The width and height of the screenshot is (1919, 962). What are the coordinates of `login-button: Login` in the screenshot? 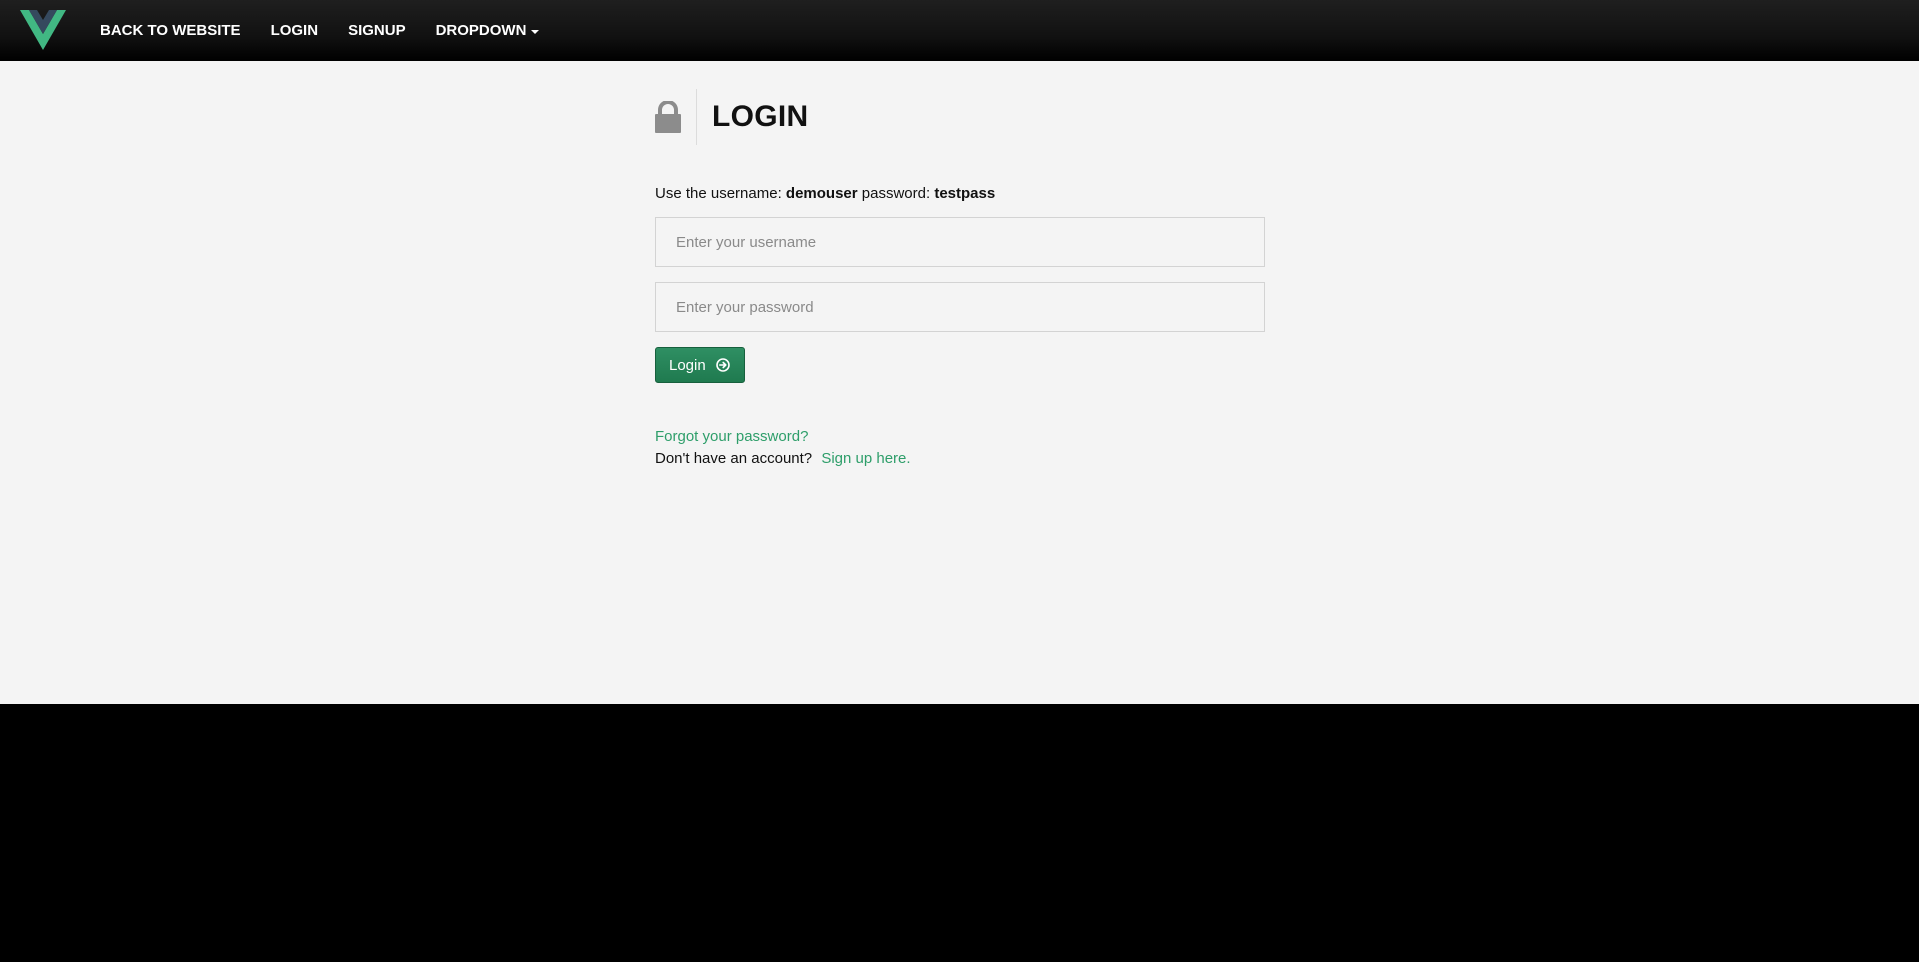 It's located at (700, 365).